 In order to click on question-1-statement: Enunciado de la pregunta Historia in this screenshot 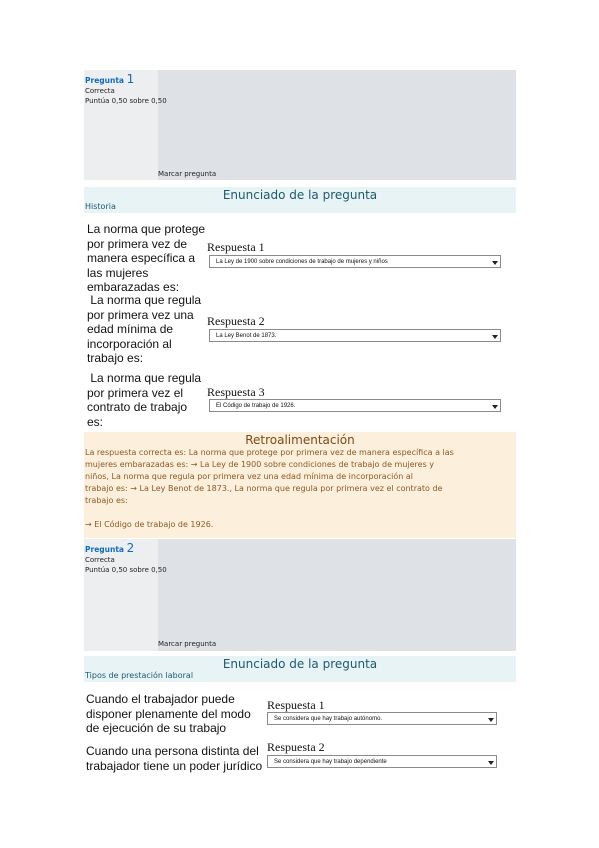, I will do `click(300, 200)`.